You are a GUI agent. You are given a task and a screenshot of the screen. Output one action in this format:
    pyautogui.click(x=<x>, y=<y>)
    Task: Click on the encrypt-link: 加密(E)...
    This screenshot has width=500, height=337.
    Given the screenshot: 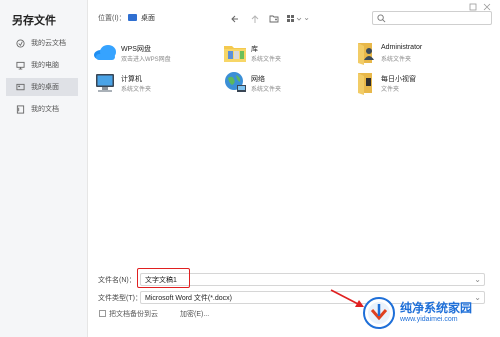 What is the action you would take?
    pyautogui.click(x=194, y=314)
    